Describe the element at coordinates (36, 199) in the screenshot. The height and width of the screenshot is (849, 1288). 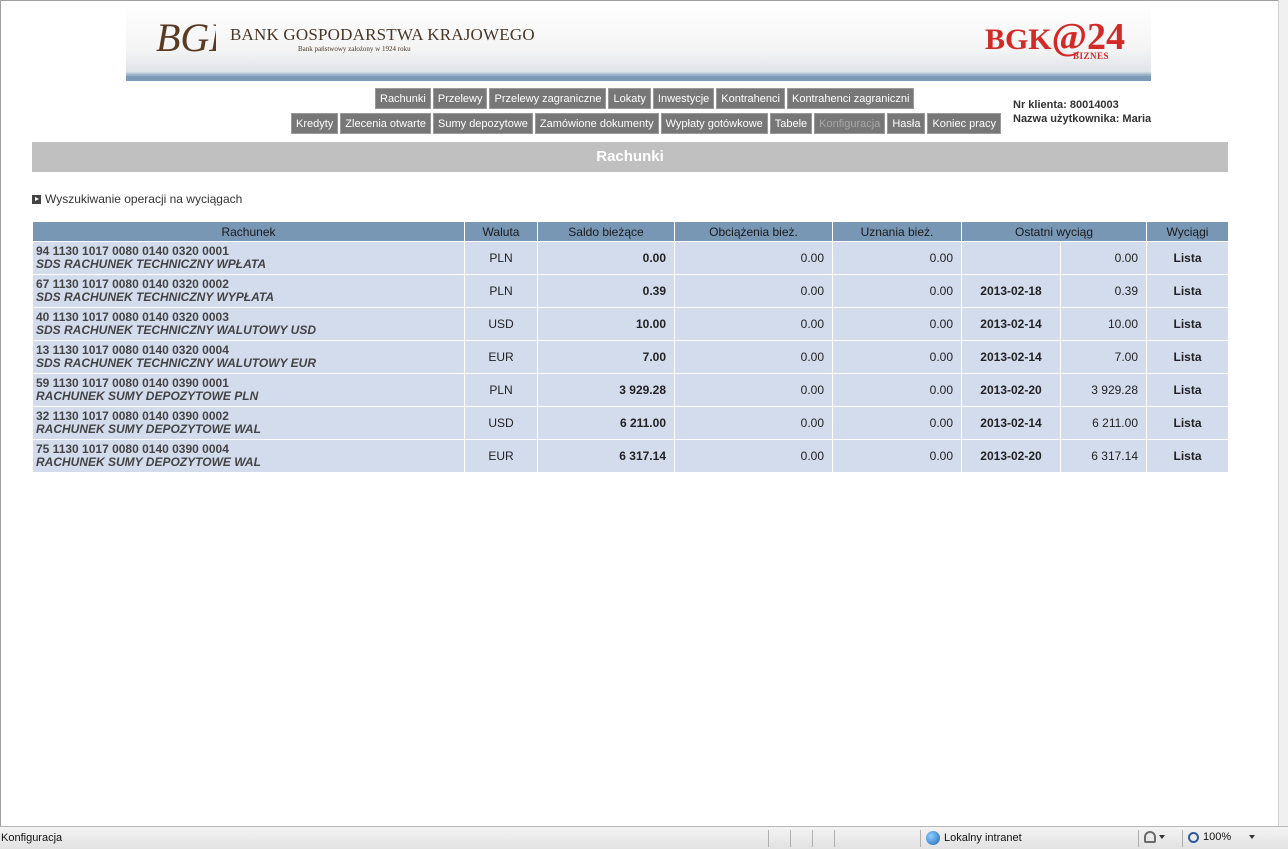
I see `play-arrow-icon` at that location.